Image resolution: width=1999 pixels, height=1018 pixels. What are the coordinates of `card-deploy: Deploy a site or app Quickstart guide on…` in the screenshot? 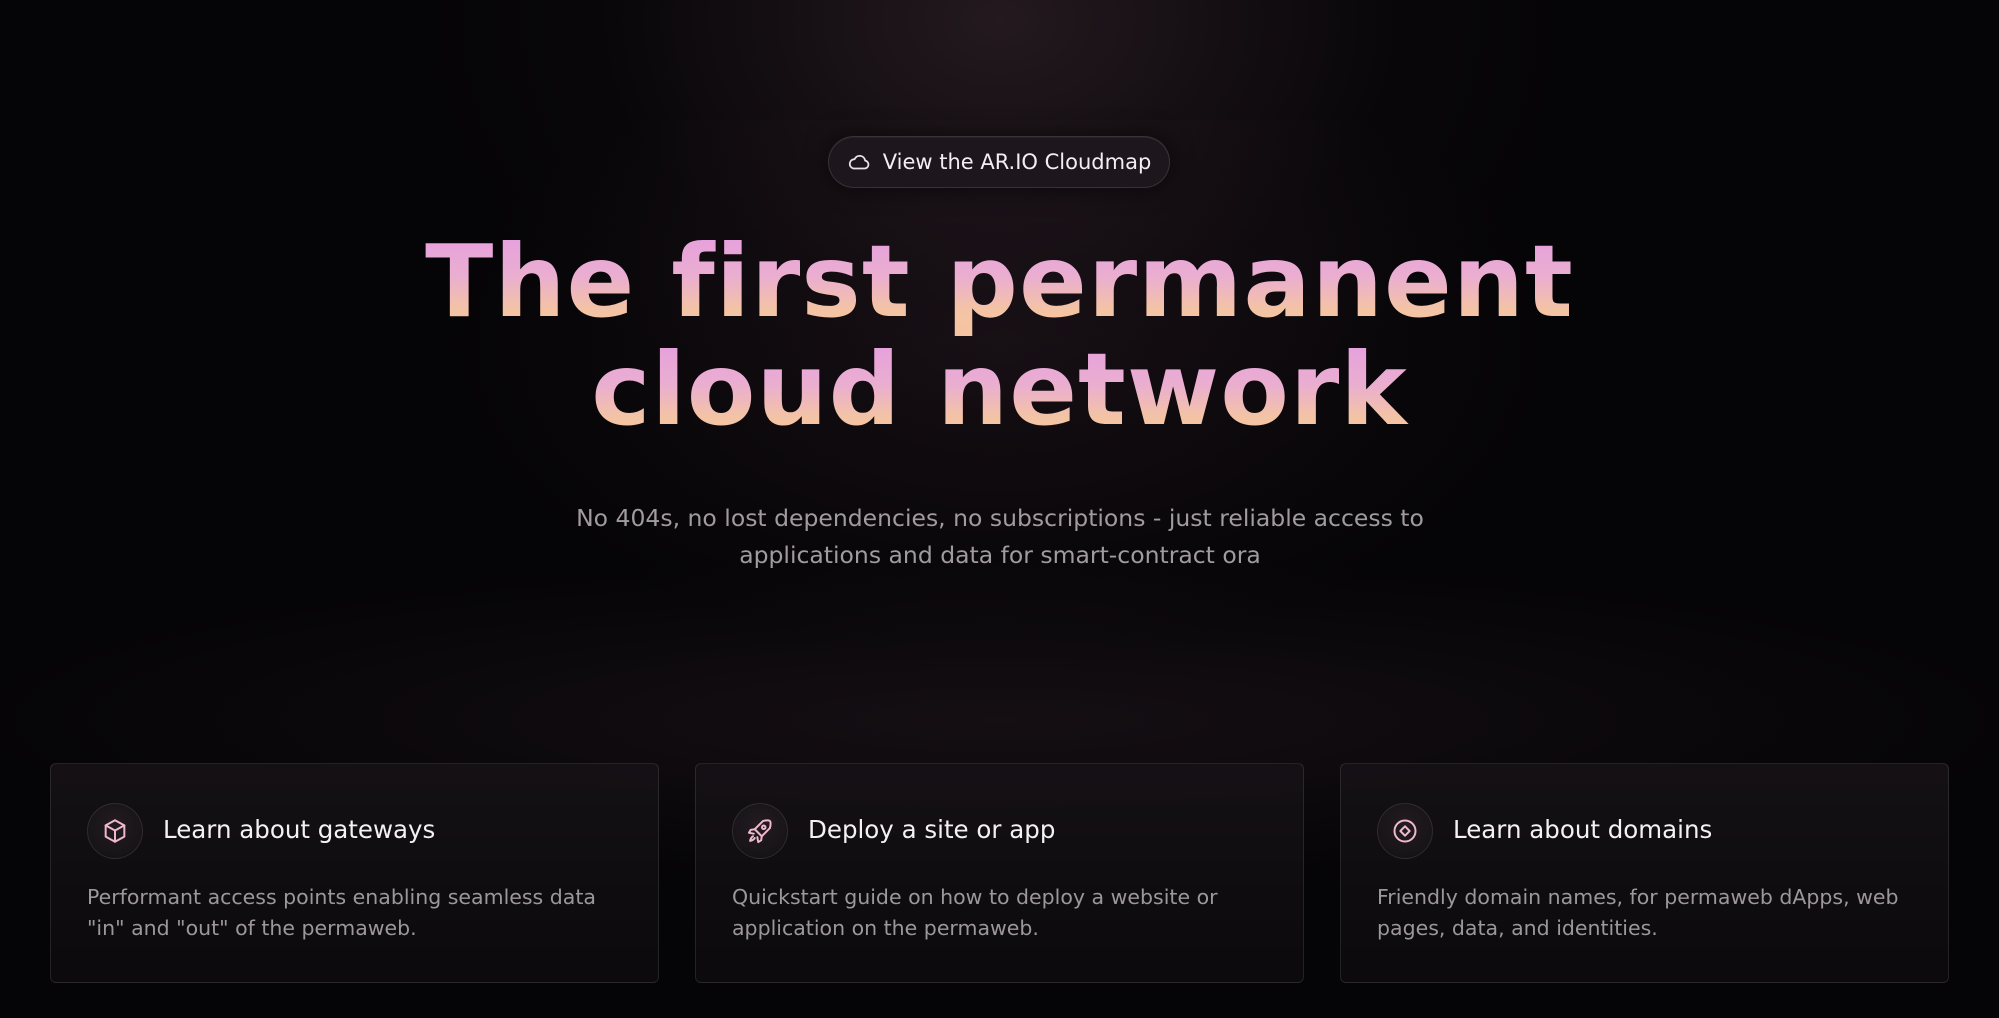 It's located at (999, 873).